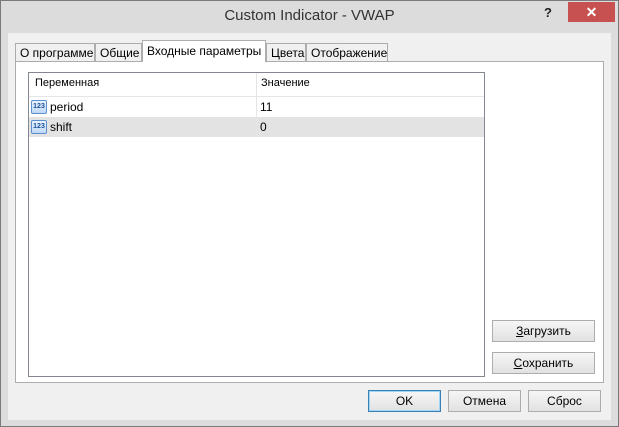  Describe the element at coordinates (67, 83) in the screenshot. I see `column-header-variable: Переменная` at that location.